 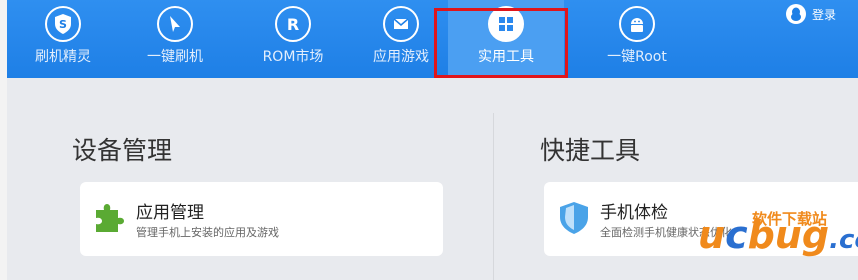 I want to click on nav-item-flash-wizard: S 刷机精灵, so click(x=63, y=39).